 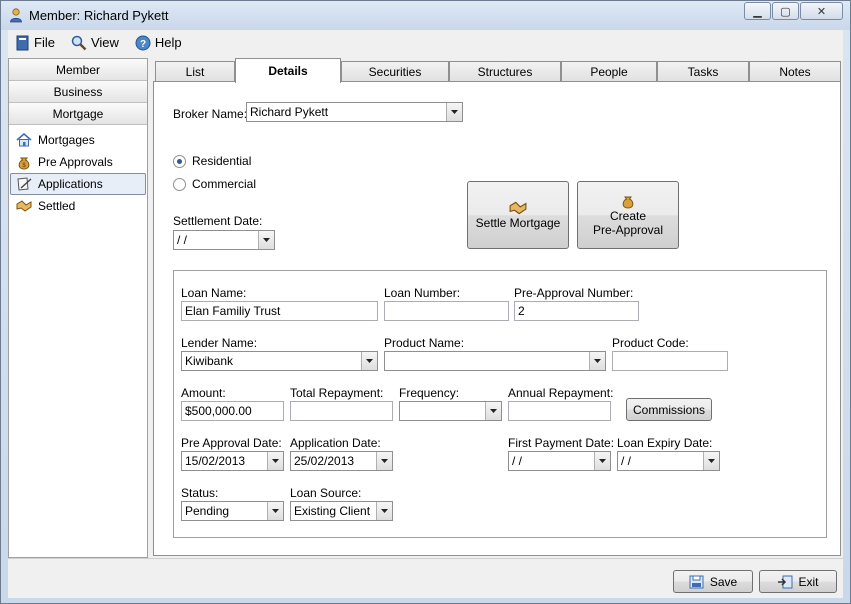 I want to click on tab-details: Details, so click(x=288, y=70).